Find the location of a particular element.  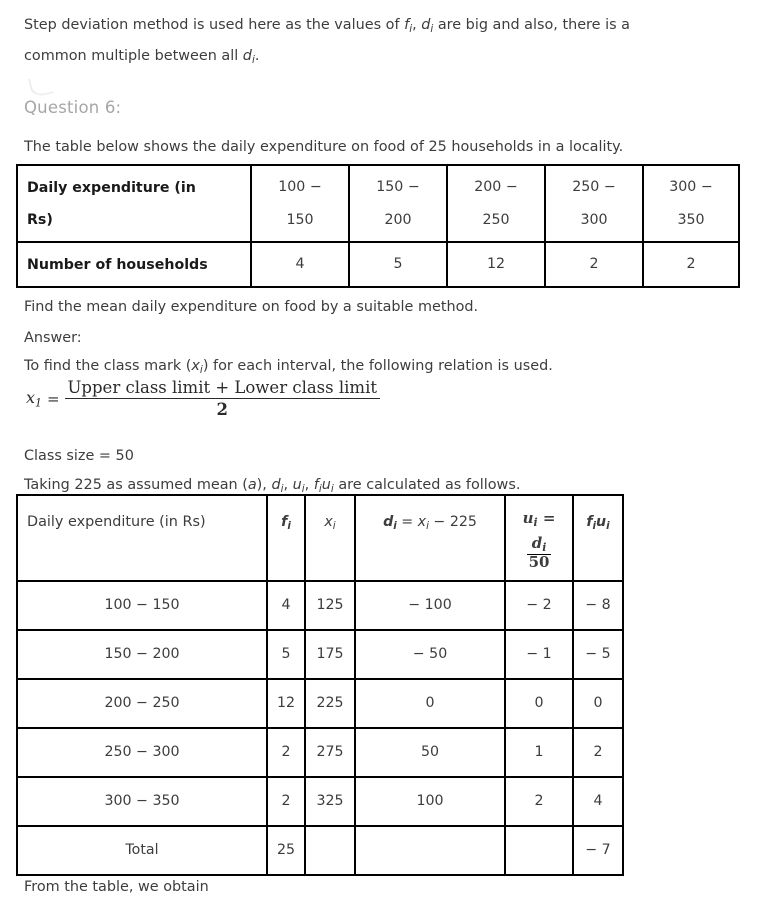

cell-total-u is located at coordinates (539, 850).